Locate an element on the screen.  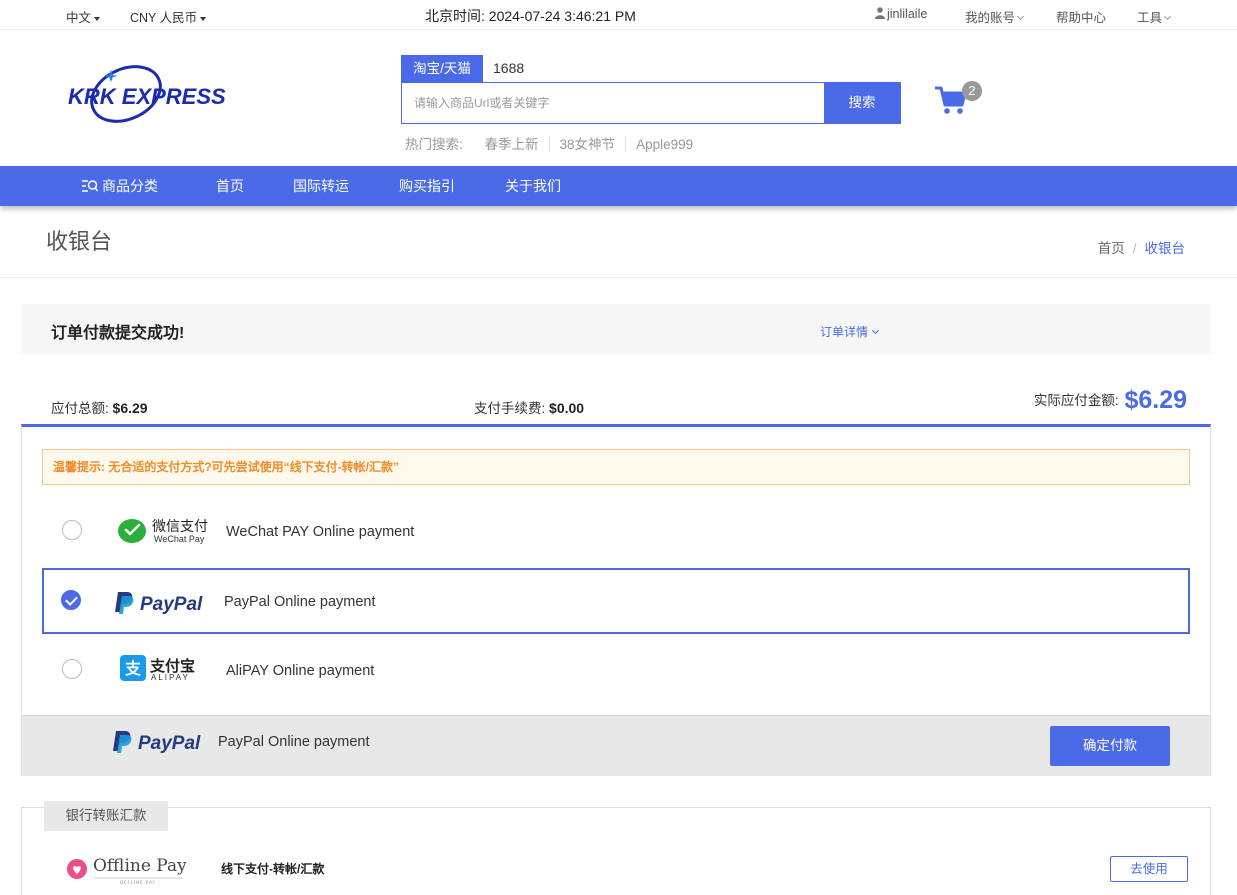
actual-amount: 实际应付金额: $6.29 is located at coordinates (1110, 400).